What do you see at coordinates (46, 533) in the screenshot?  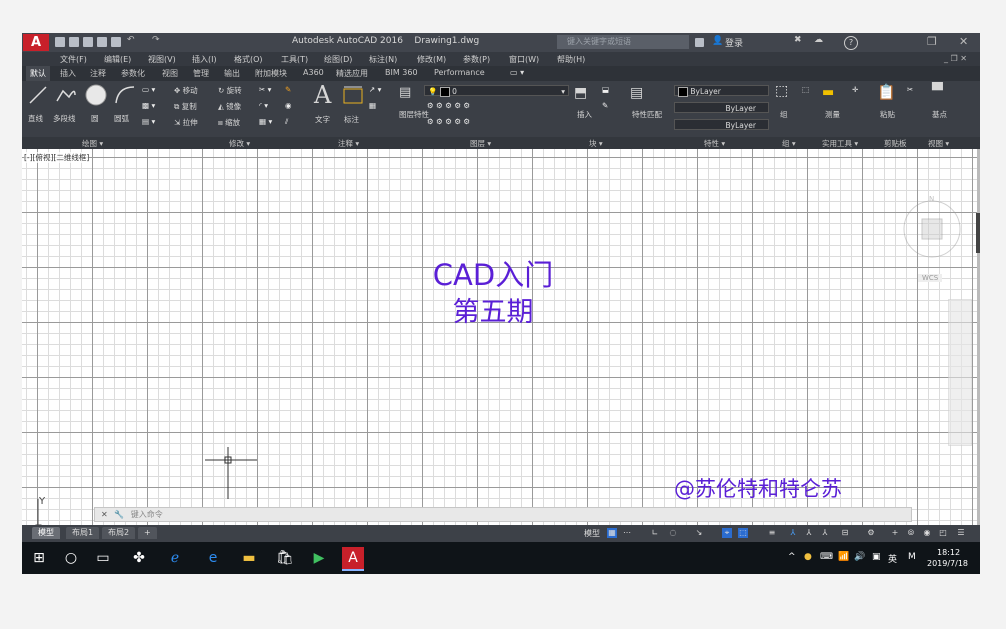 I see `tab-model: 模型` at bounding box center [46, 533].